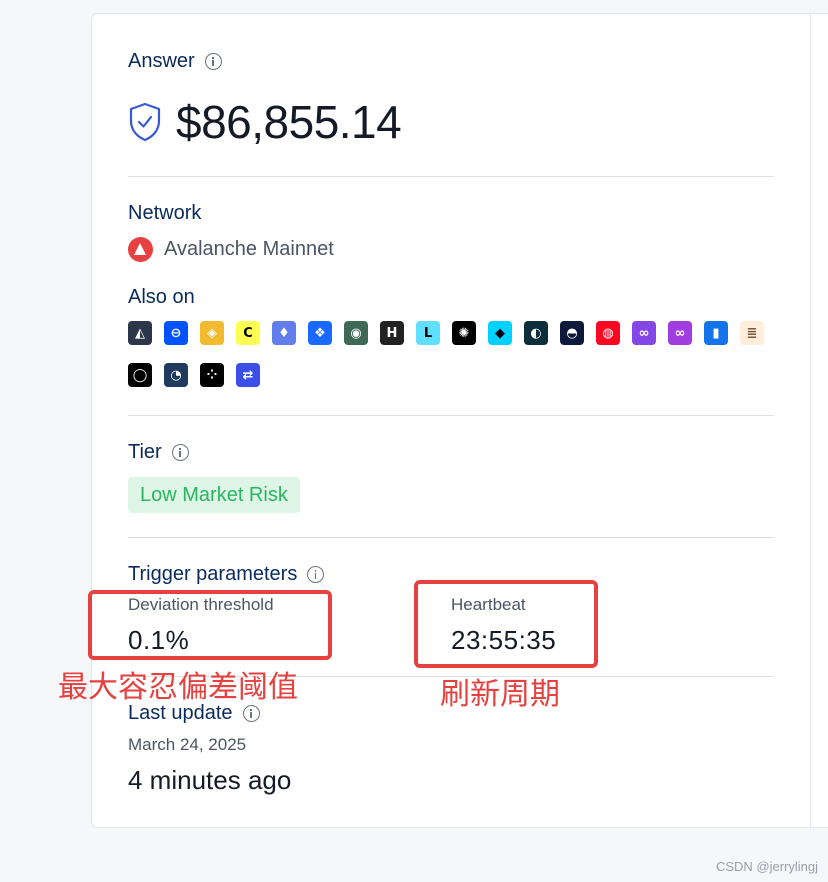 Image resolution: width=828 pixels, height=882 pixels. What do you see at coordinates (680, 333) in the screenshot?
I see `polygon-zkevm-icon: ∞` at bounding box center [680, 333].